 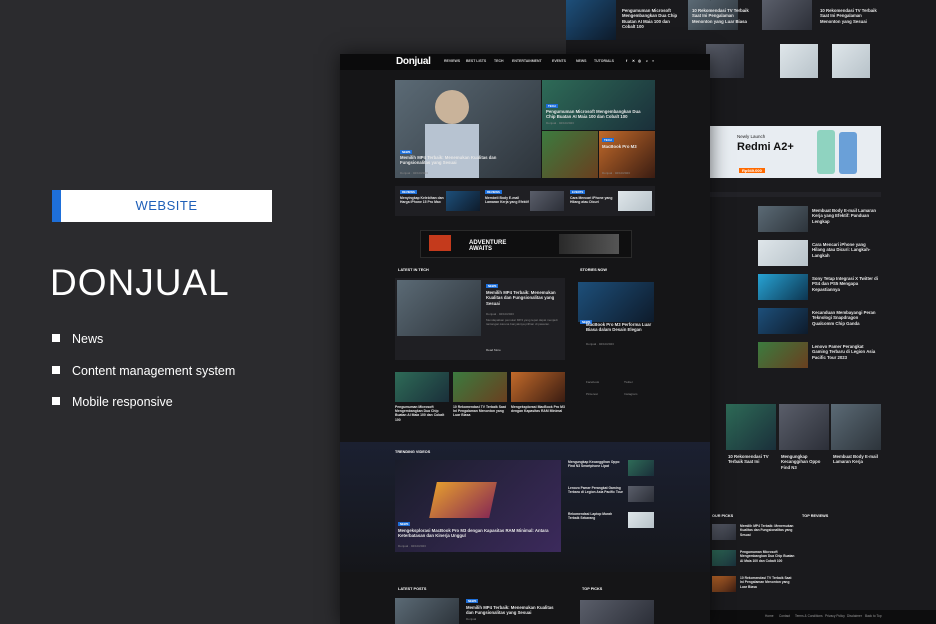 I want to click on nav-item: ENTERTAINMENT, so click(x=527, y=61).